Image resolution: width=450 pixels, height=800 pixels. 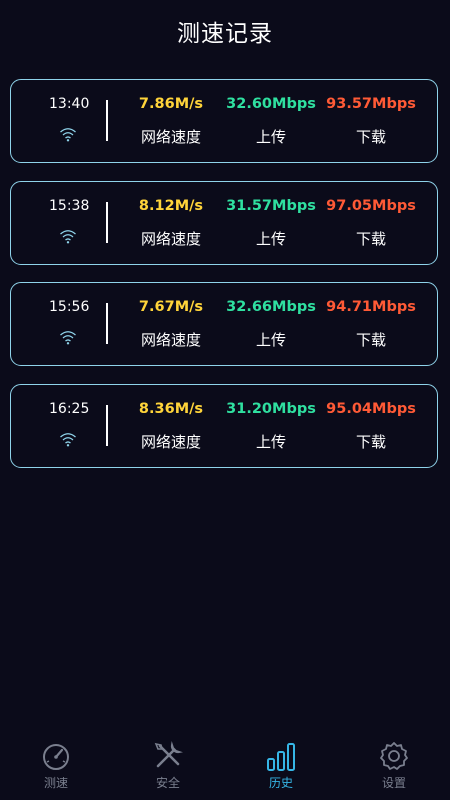 I want to click on record-time: 15:38, so click(x=69, y=206).